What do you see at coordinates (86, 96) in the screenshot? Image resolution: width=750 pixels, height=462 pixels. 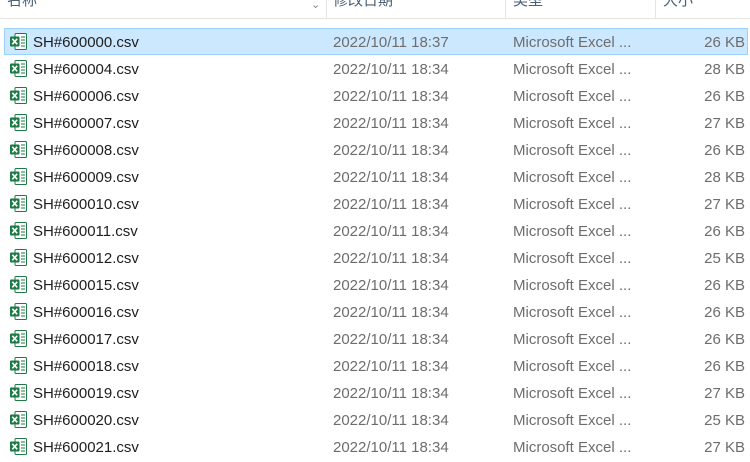 I see `file-name: SH#600006.csv` at bounding box center [86, 96].